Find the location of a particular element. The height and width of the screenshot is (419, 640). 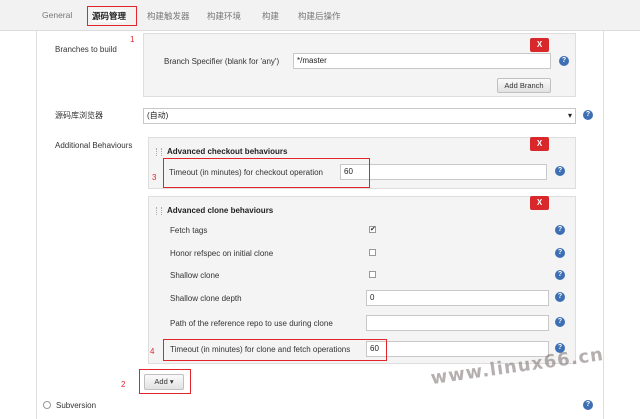

repo-browser-value: (自动) is located at coordinates (158, 115).